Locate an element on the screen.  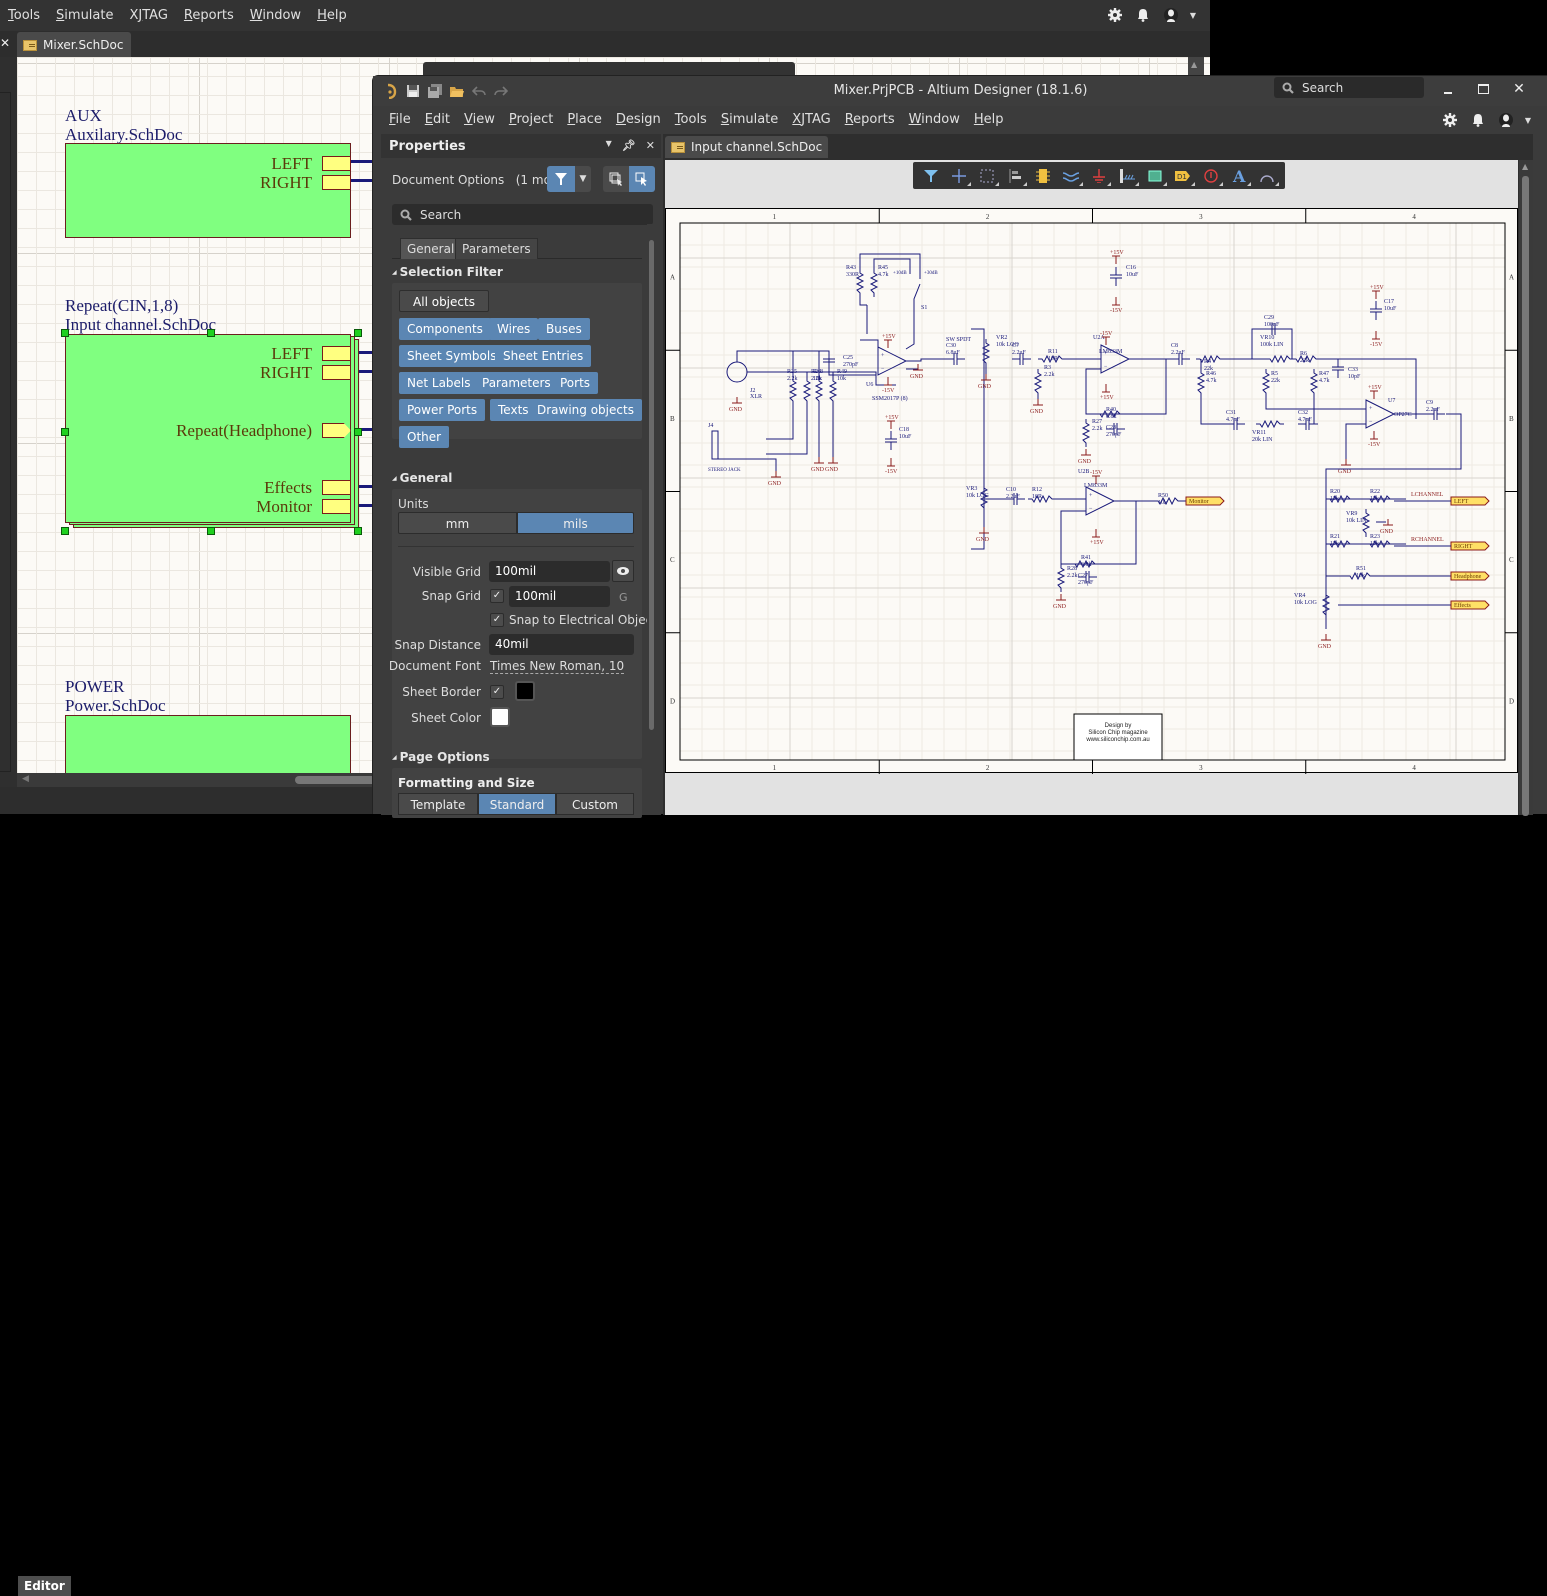
chip-power-ports: Power Ports is located at coordinates (442, 410).